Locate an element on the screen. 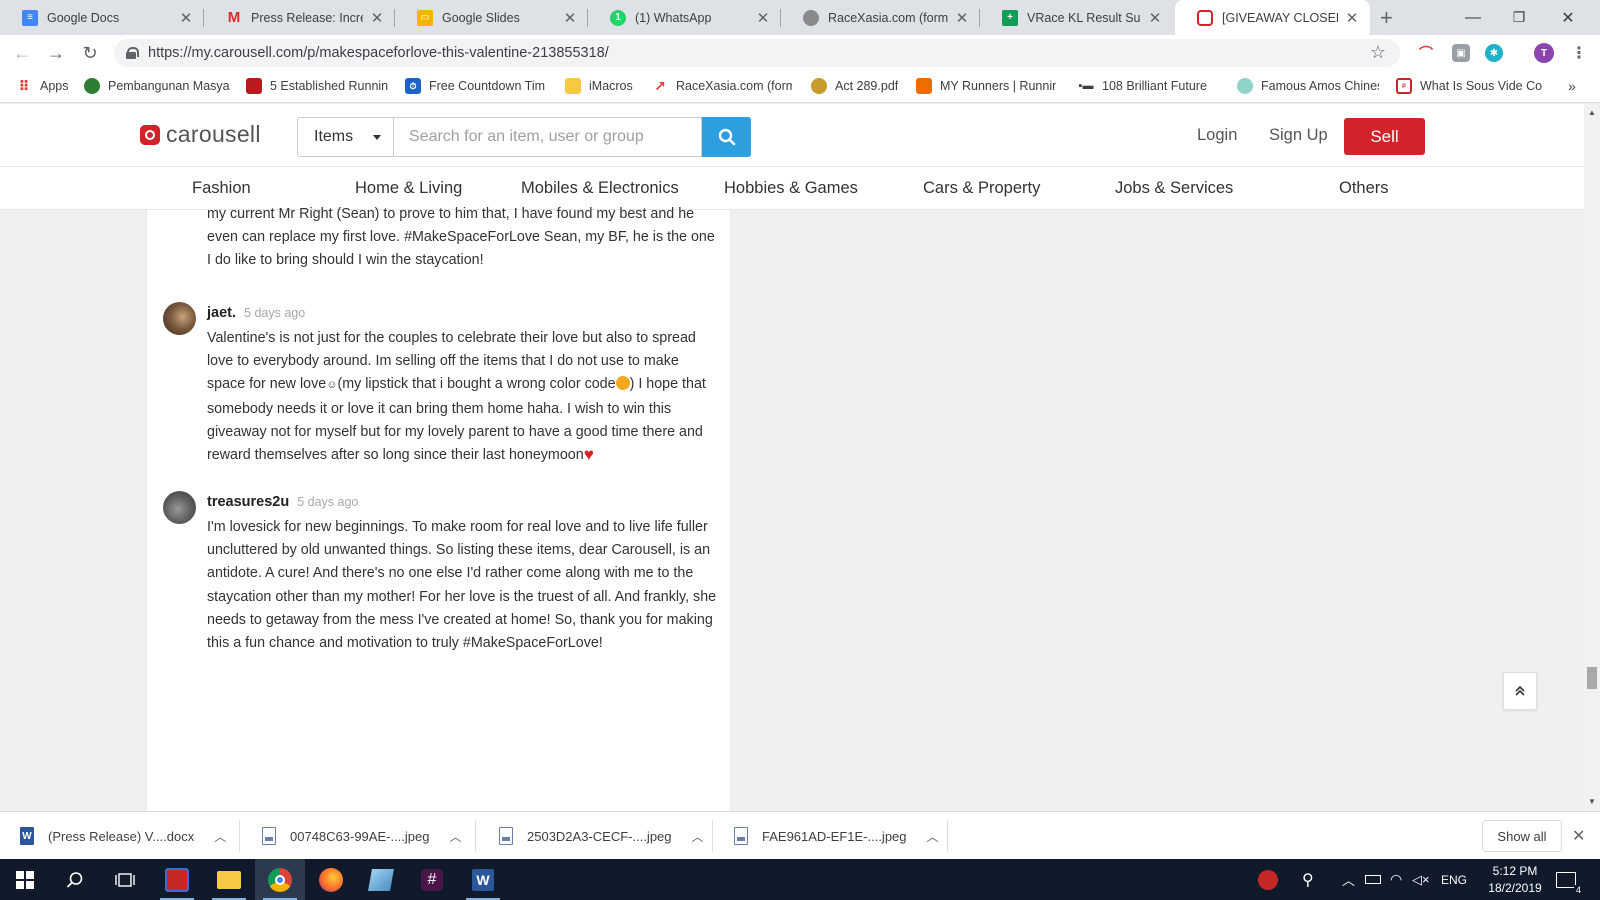 This screenshot has height=900, width=1600. category-hobbies-games: Hobbies & Games is located at coordinates (791, 188).